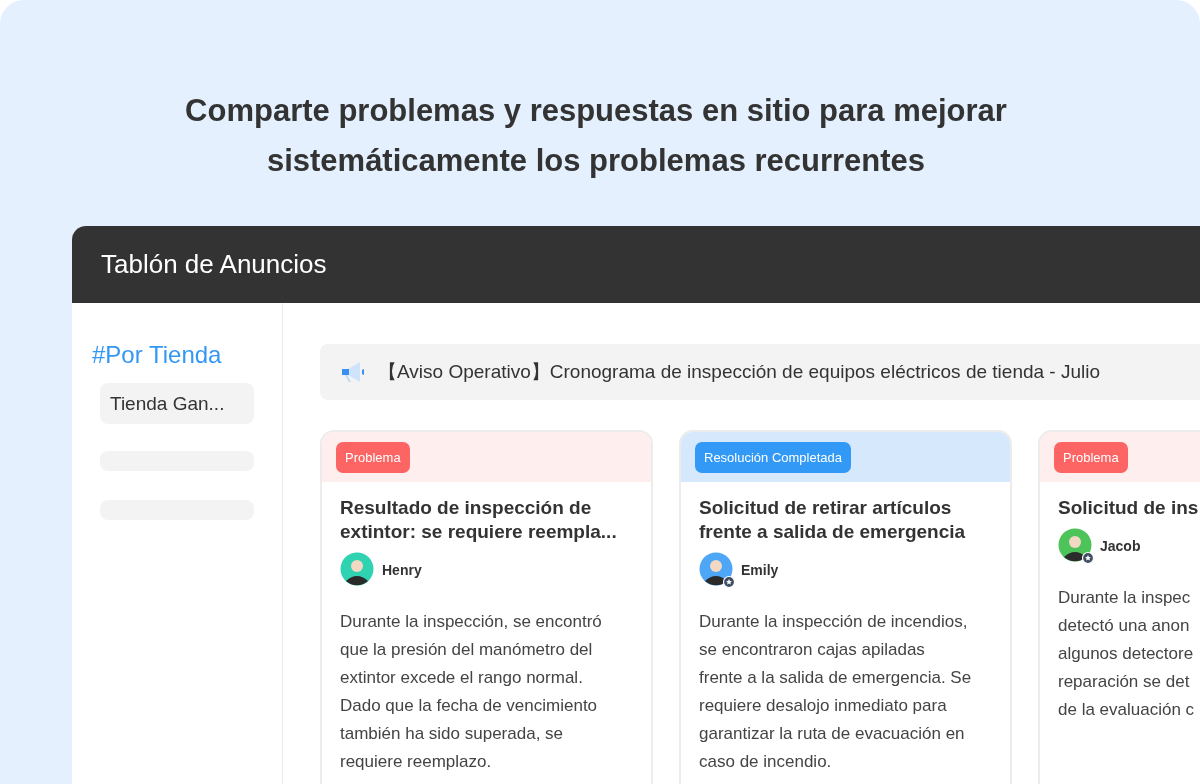 This screenshot has width=1200, height=784. What do you see at coordinates (1120, 546) in the screenshot?
I see `author-name: Jacob` at bounding box center [1120, 546].